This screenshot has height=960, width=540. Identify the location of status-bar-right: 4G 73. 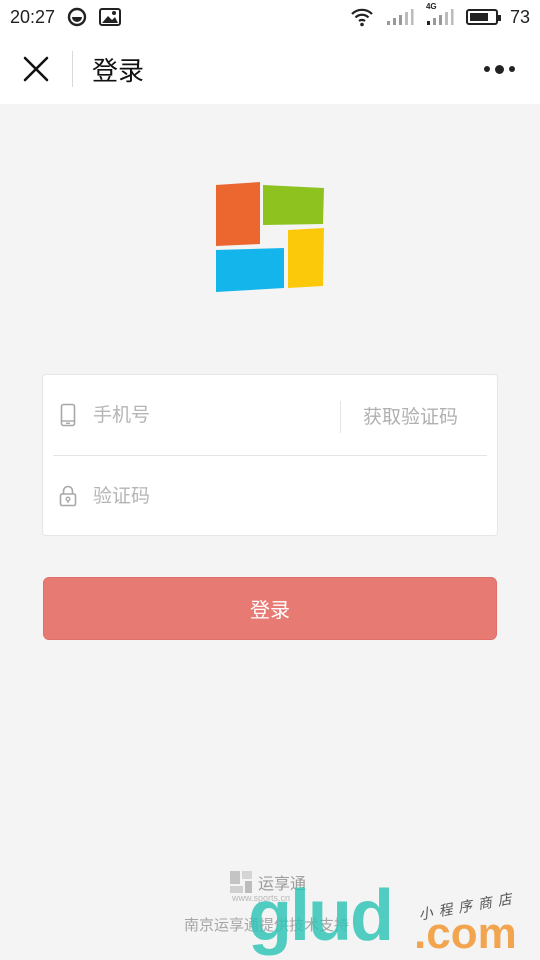
(440, 15).